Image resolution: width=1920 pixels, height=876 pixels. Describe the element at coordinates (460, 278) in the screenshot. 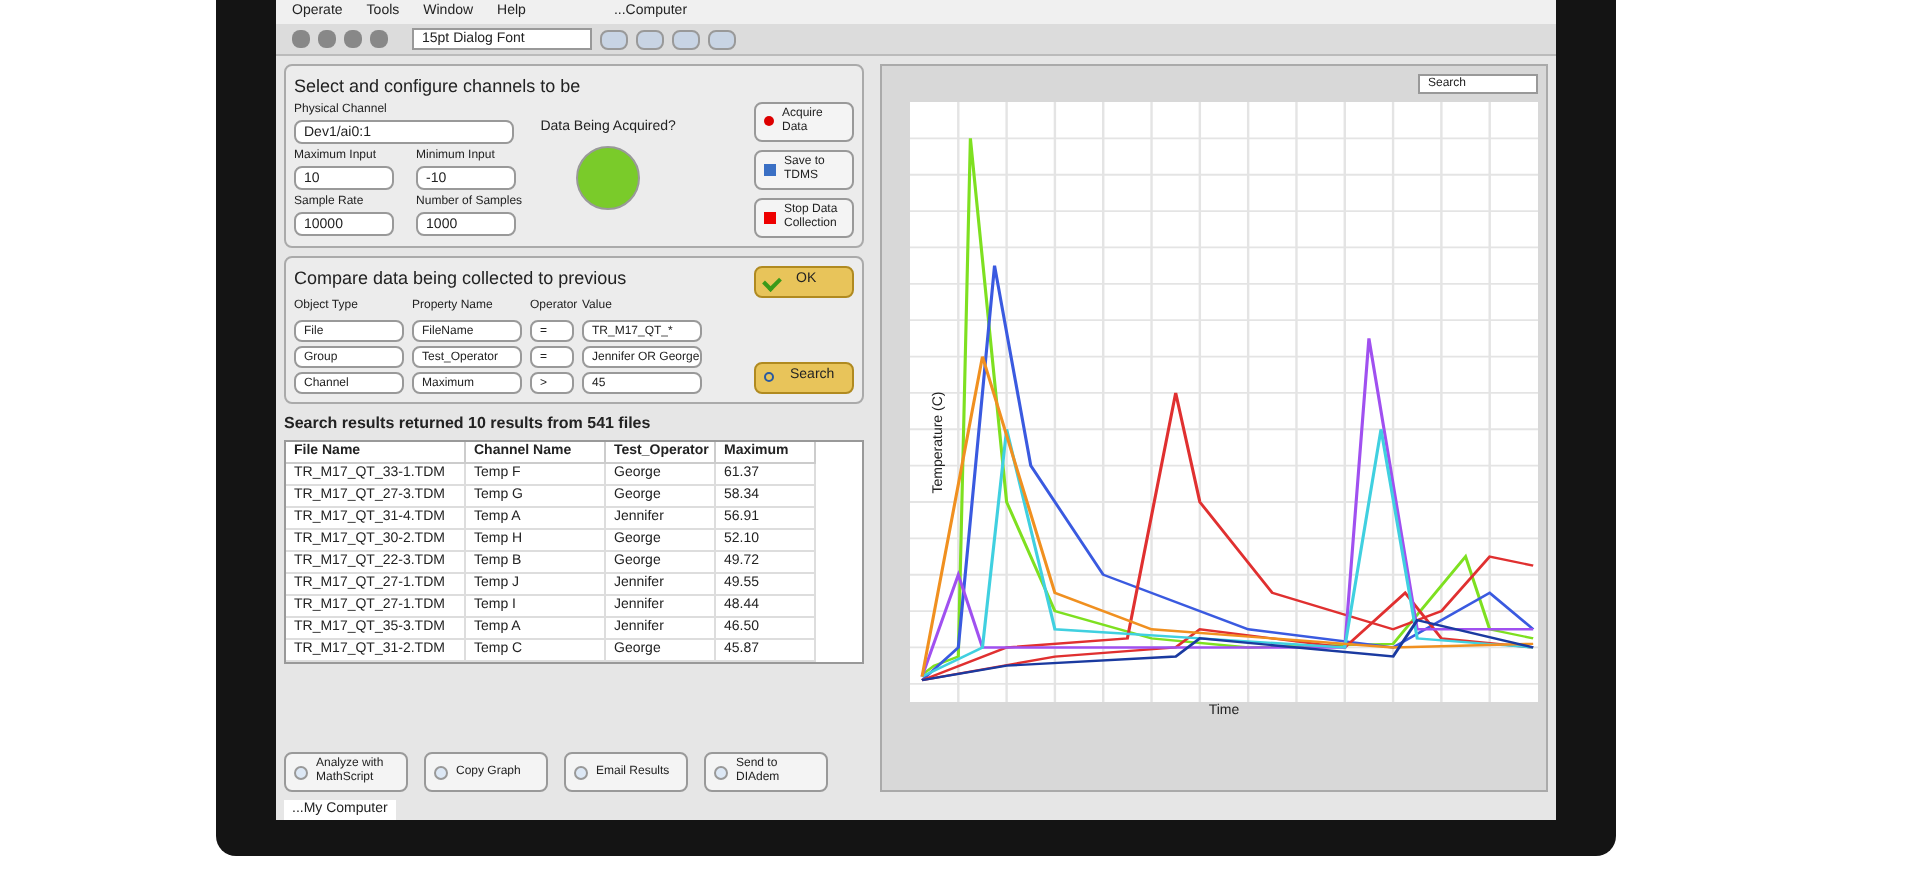

I see `panel-title: Compare data being collected to previous` at that location.